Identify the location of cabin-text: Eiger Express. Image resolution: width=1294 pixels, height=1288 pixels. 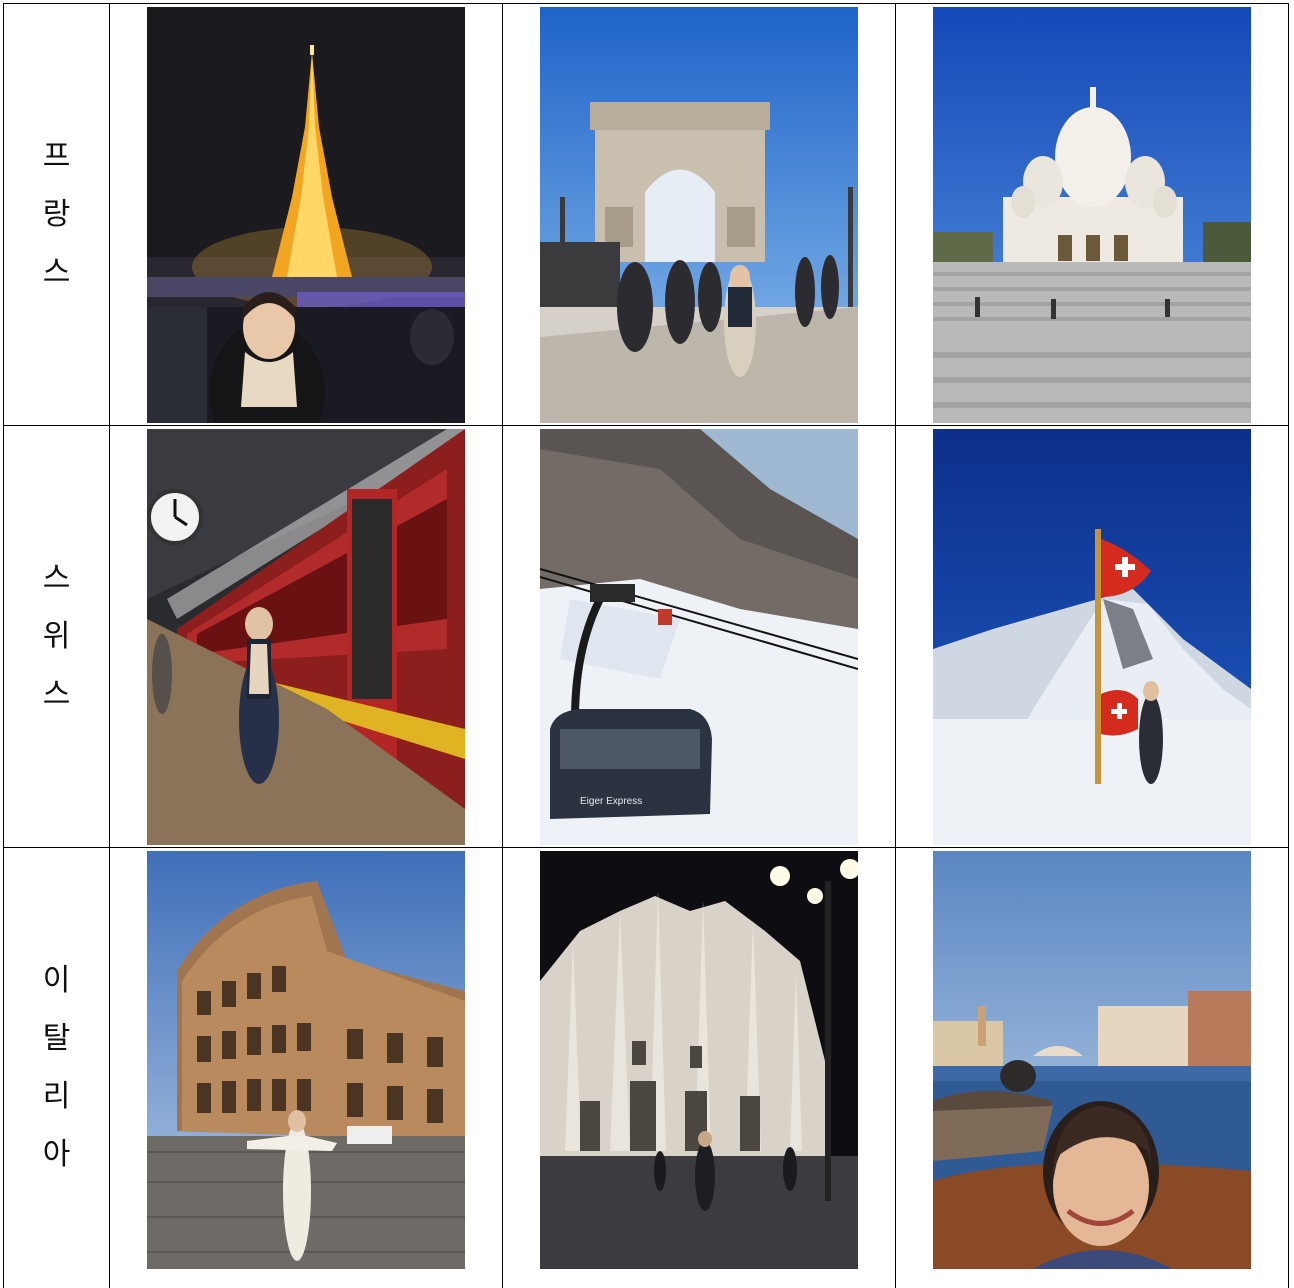
(611, 801).